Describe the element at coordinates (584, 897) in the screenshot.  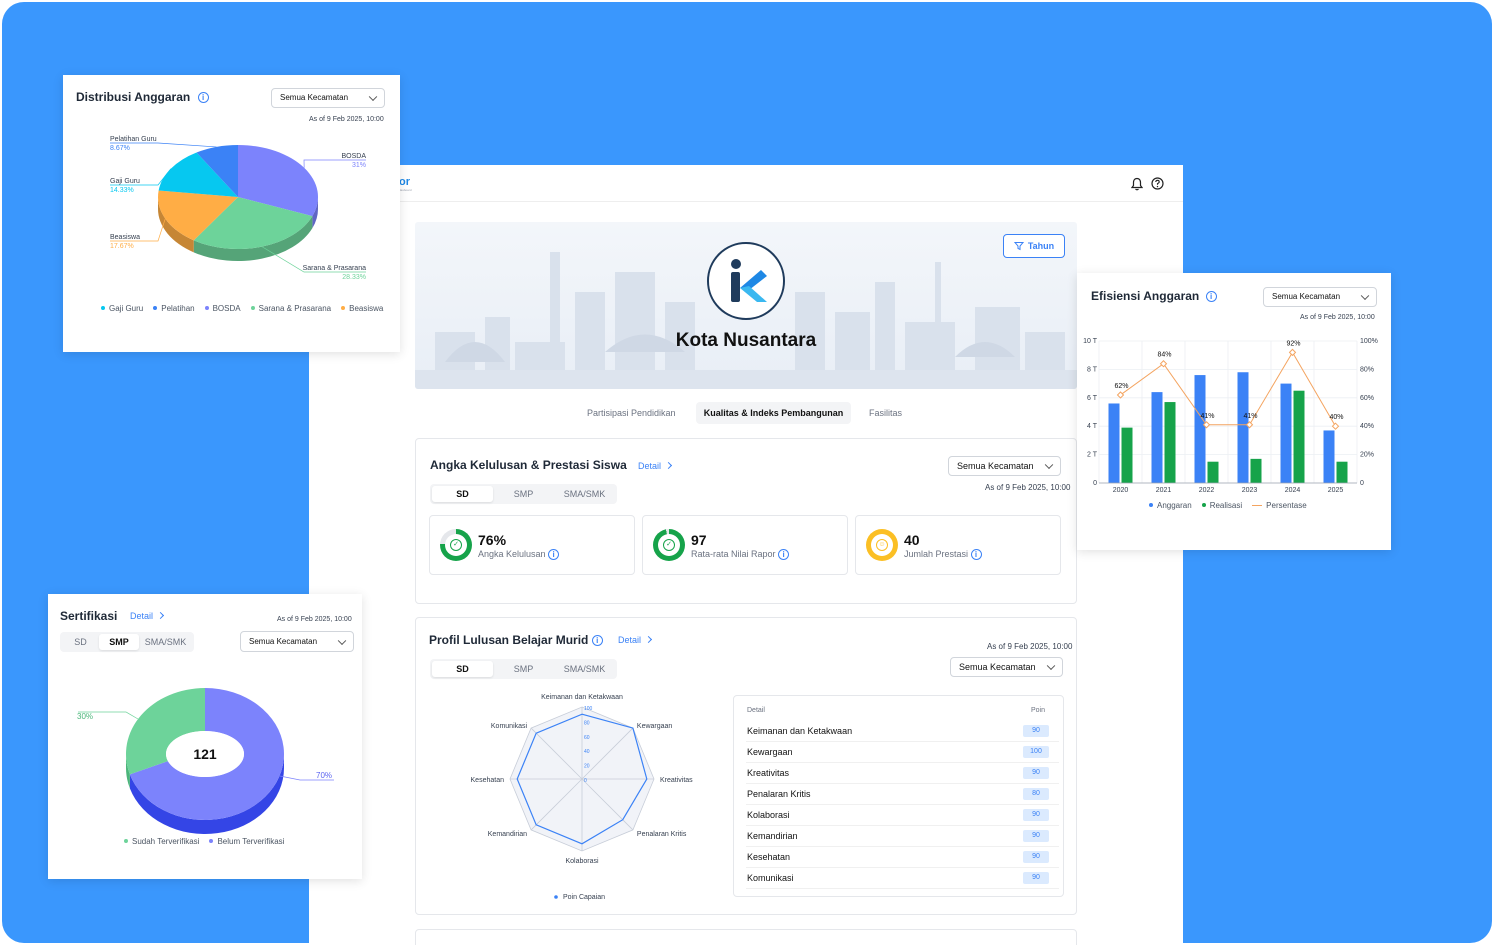
I see `radar-legend-label: Poin Capaian` at that location.